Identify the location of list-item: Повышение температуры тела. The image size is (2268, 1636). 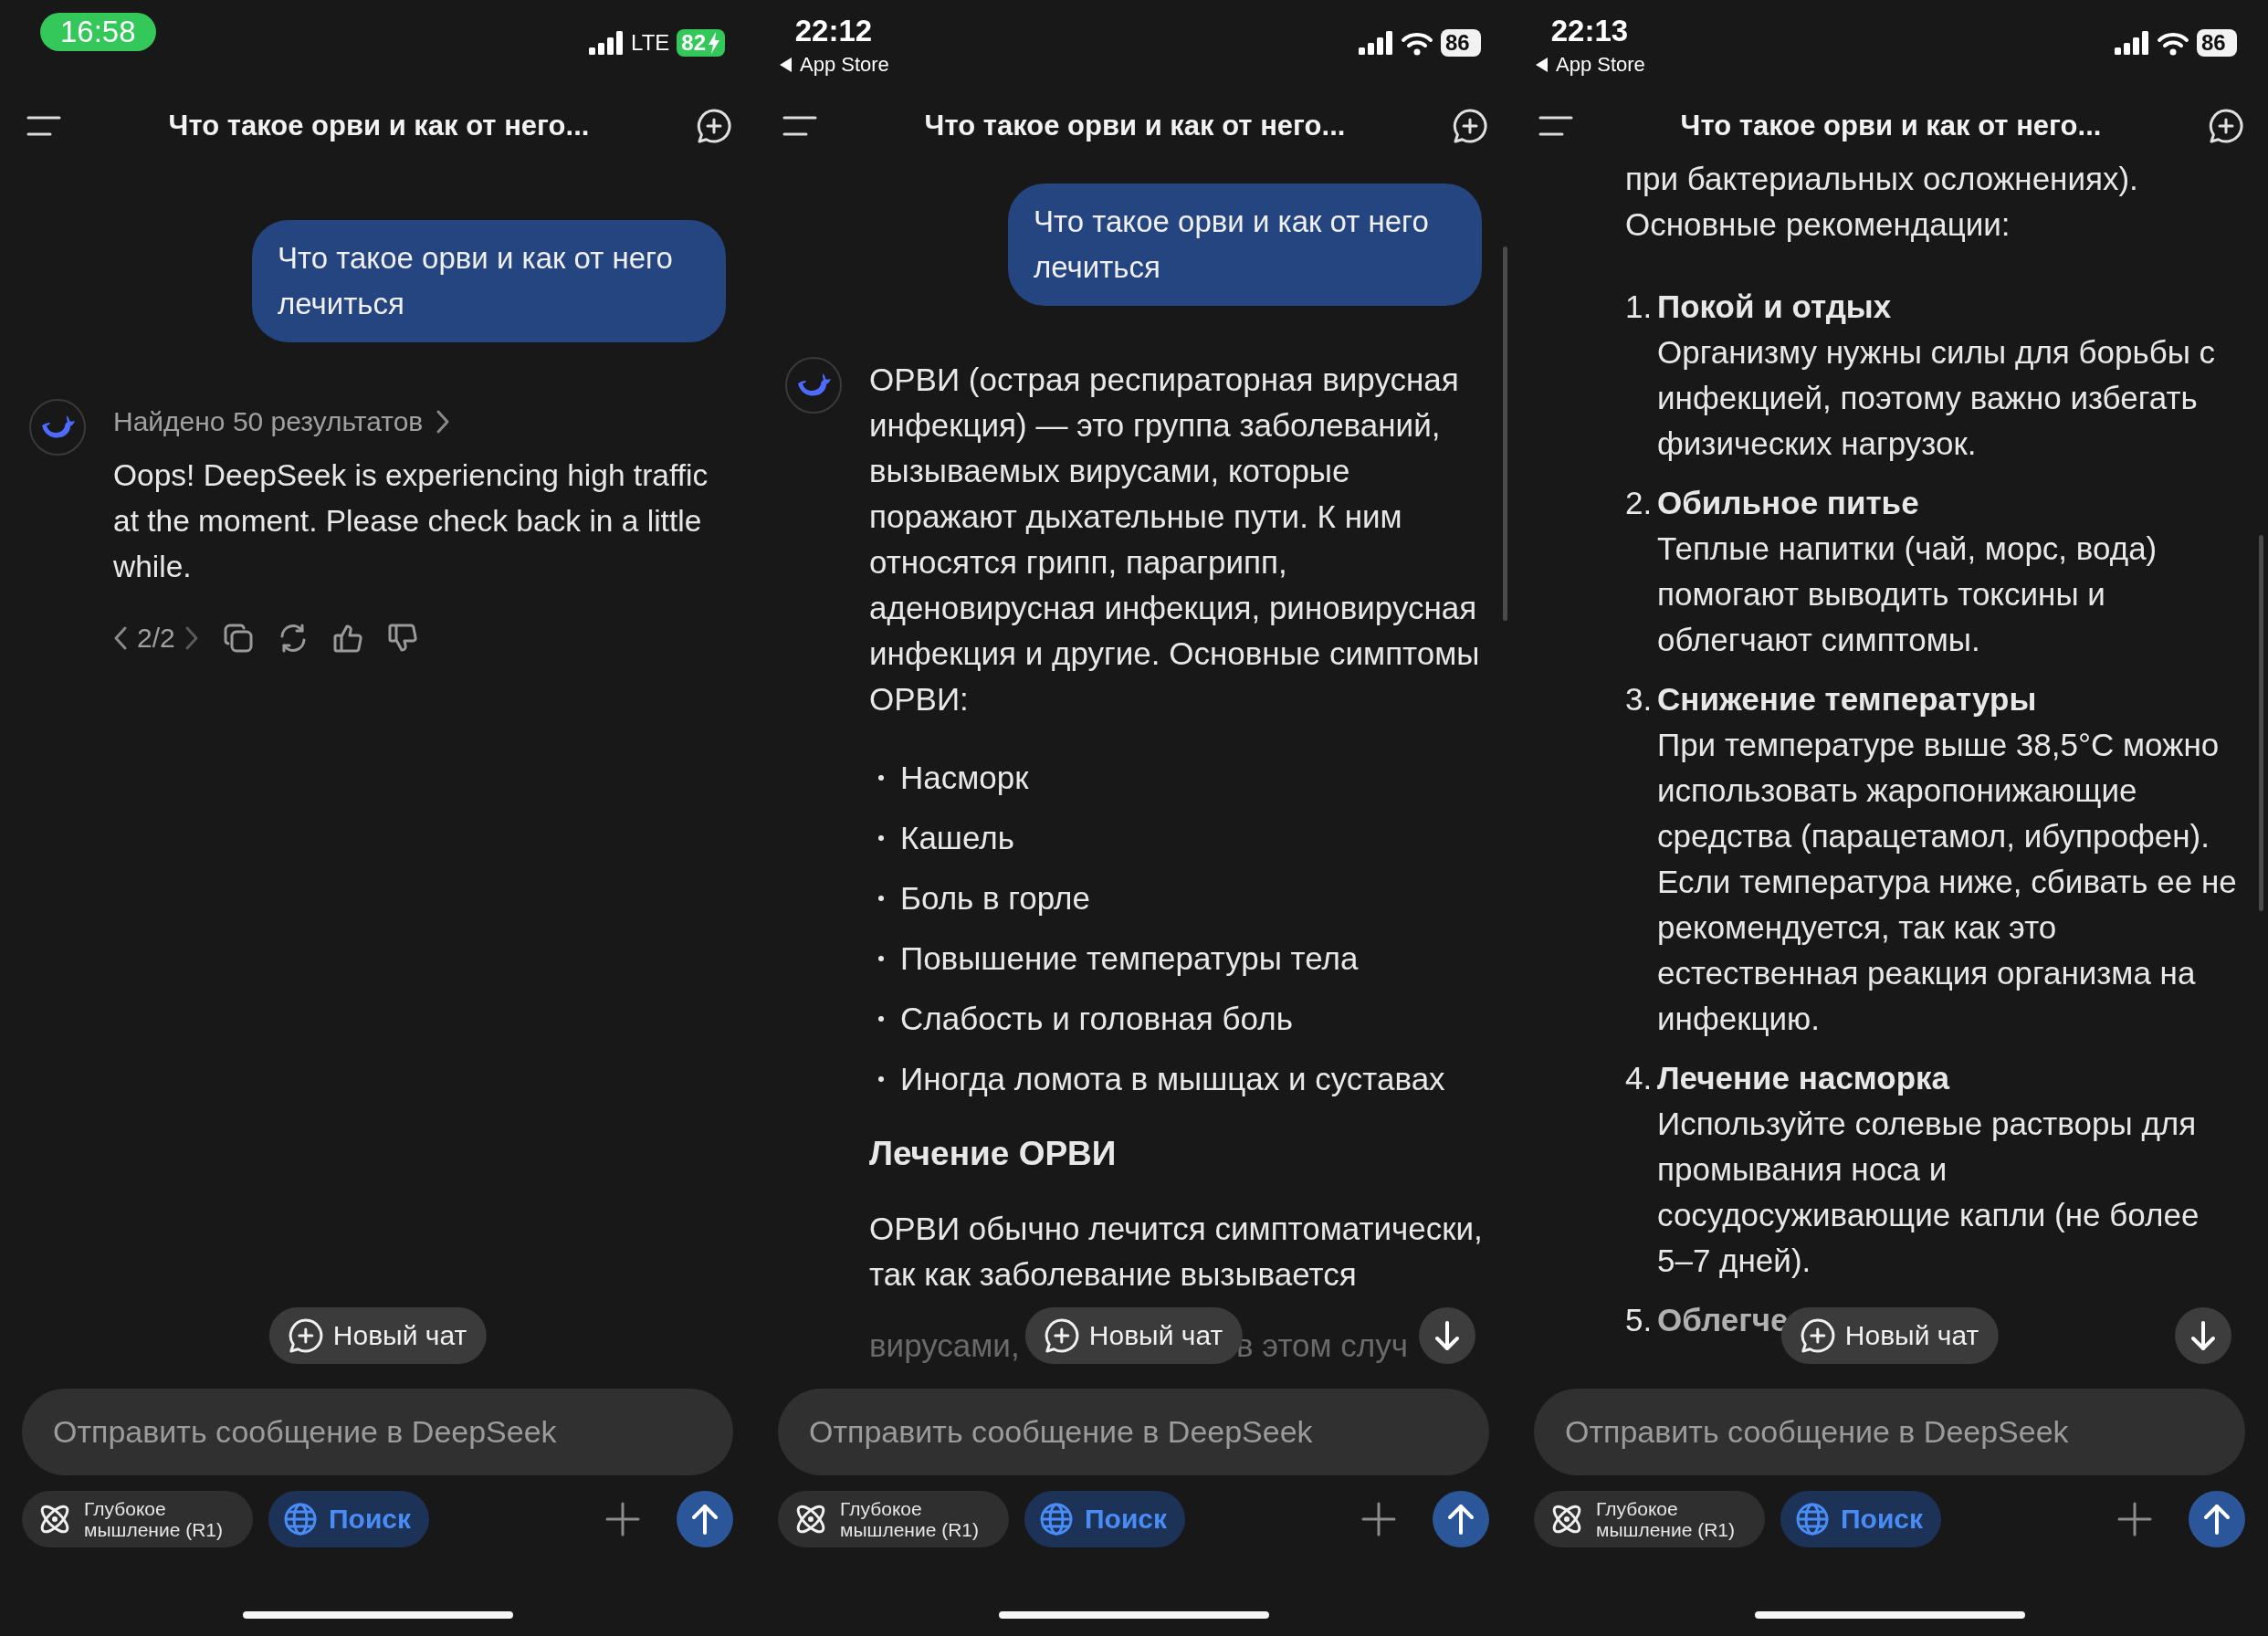
(1129, 958).